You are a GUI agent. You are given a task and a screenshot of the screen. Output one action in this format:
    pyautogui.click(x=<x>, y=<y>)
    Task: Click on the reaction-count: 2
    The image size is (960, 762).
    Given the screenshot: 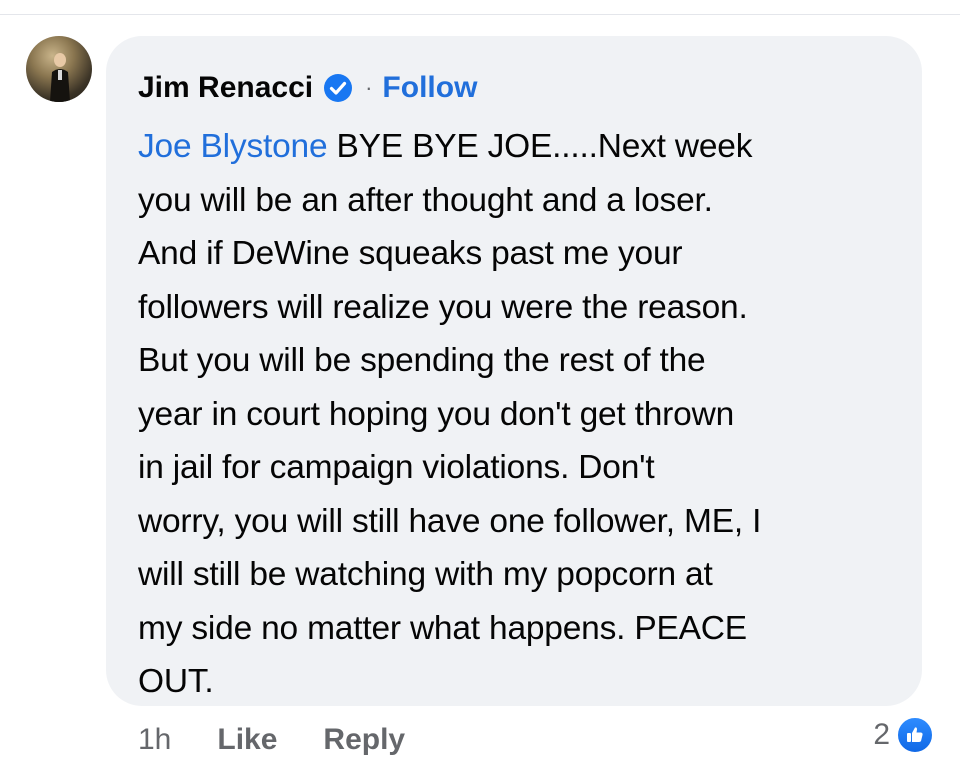 What is the action you would take?
    pyautogui.click(x=881, y=734)
    